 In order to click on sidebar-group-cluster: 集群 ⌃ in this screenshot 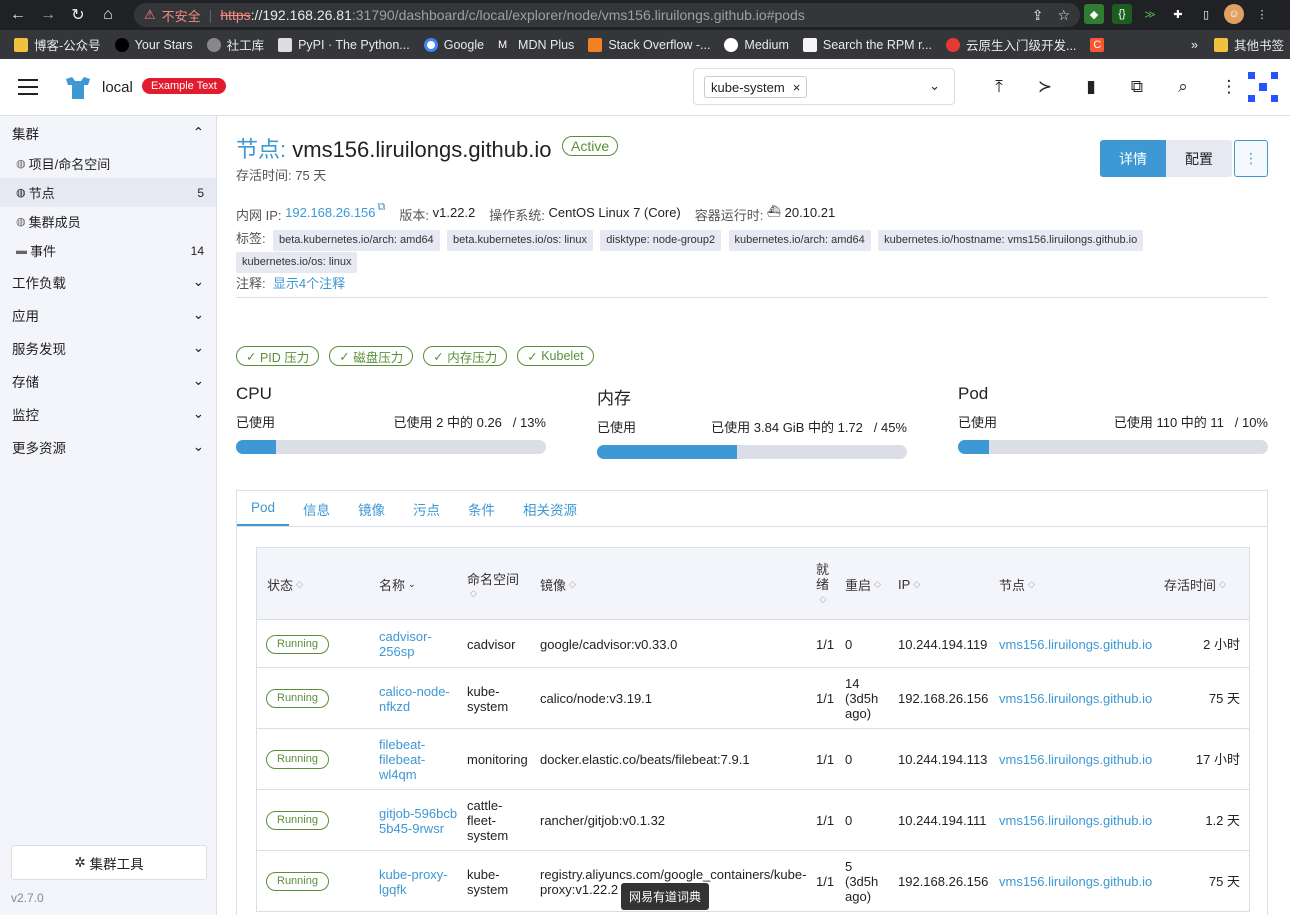, I will do `click(108, 132)`.